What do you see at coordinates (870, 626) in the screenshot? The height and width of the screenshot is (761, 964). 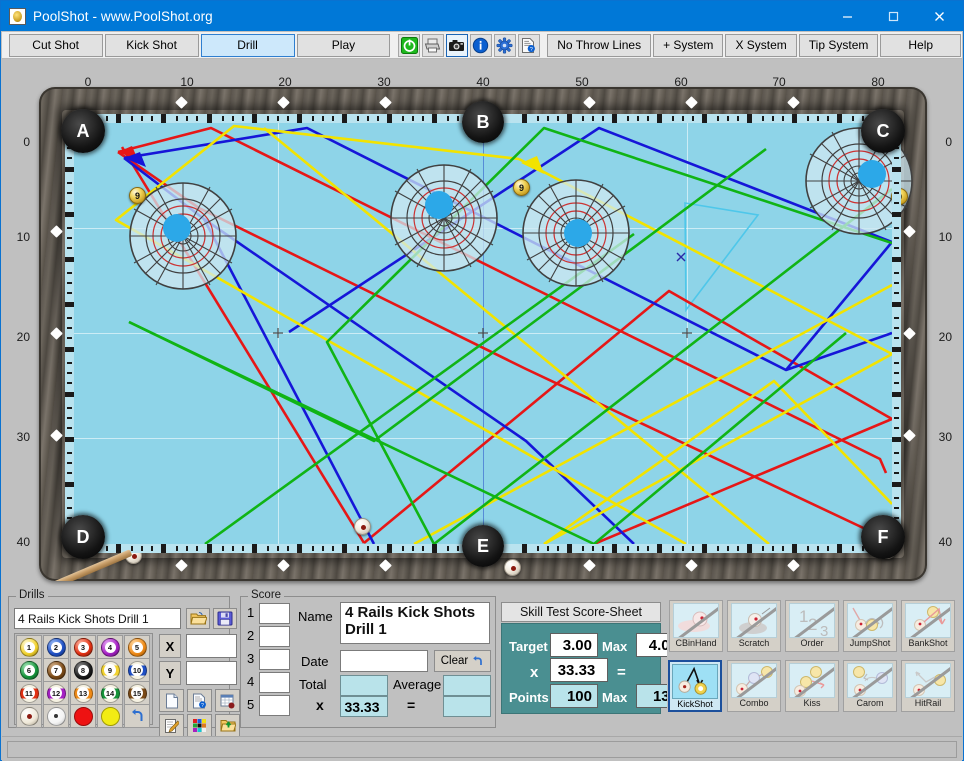 I see `shot-type-jumpshot: JumpShot` at bounding box center [870, 626].